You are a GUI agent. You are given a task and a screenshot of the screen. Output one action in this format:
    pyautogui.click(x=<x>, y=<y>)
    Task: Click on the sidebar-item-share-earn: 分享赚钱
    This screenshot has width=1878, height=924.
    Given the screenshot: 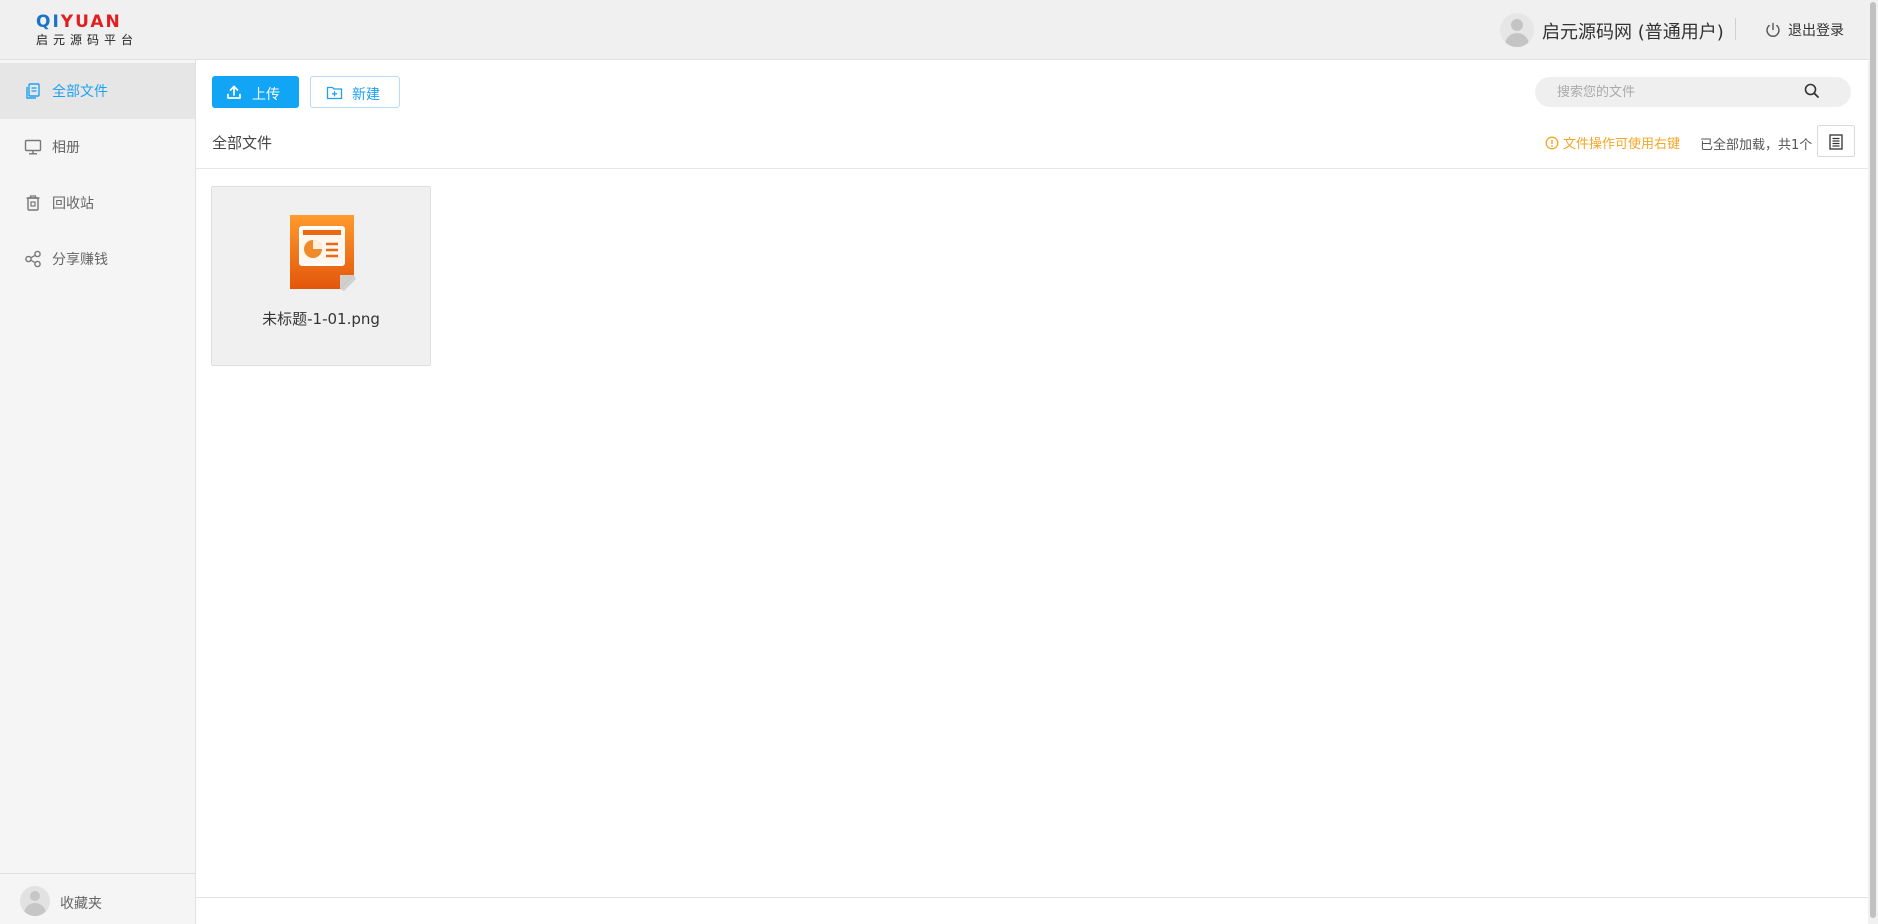 What is the action you would take?
    pyautogui.click(x=97, y=259)
    